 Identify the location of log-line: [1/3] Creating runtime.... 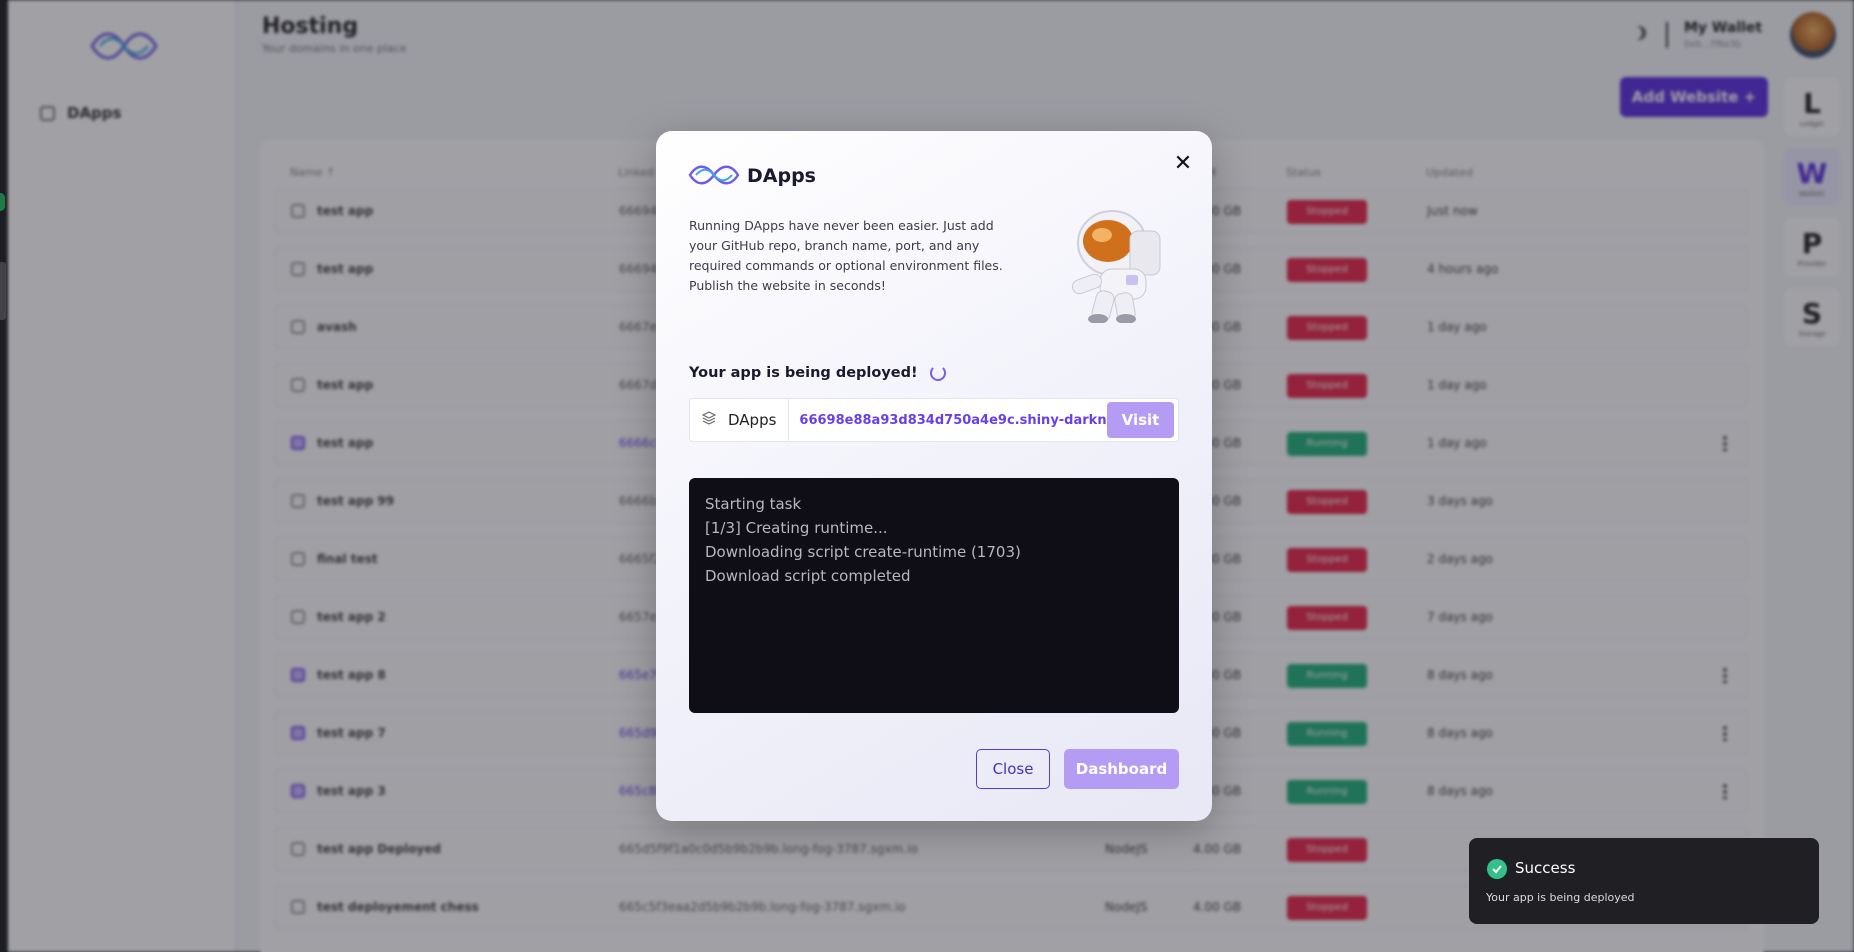
(796, 528).